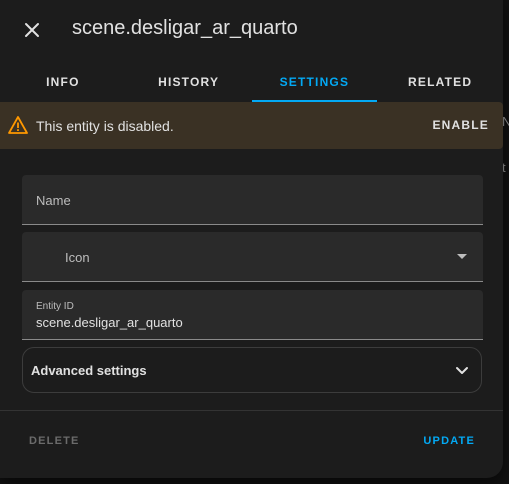 The height and width of the screenshot is (484, 509). What do you see at coordinates (89, 370) in the screenshot?
I see `advanced-settings-label: Advanced settings` at bounding box center [89, 370].